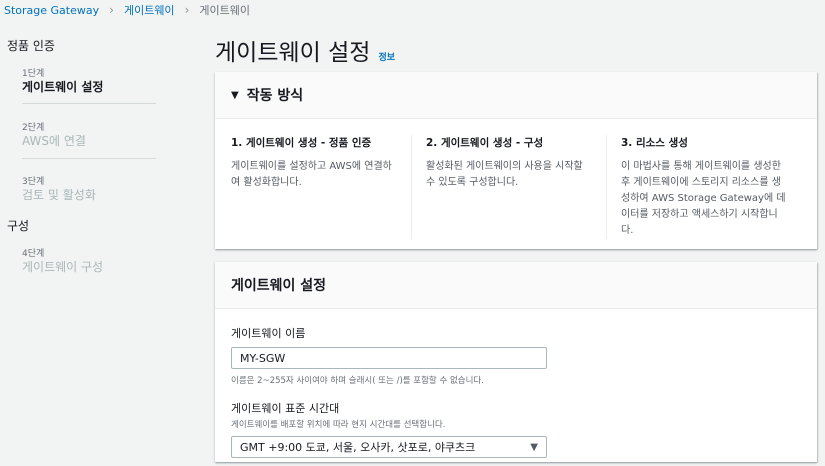 The image size is (825, 466). Describe the element at coordinates (59, 195) in the screenshot. I see `step-review-activate: 검토 및 활성화` at that location.